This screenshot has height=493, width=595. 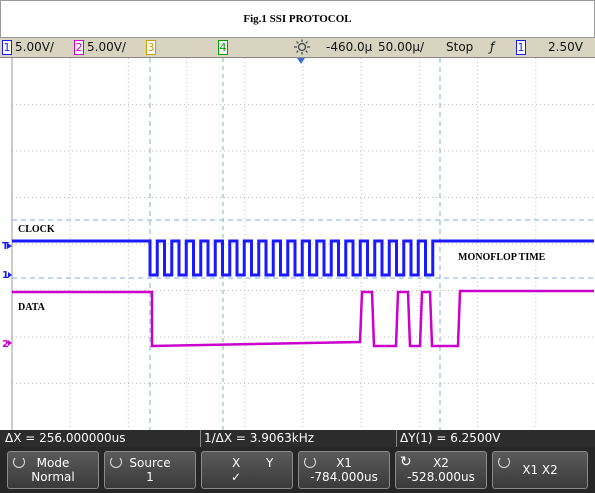 What do you see at coordinates (53, 477) in the screenshot?
I see `mode-softkey-value: Normal` at bounding box center [53, 477].